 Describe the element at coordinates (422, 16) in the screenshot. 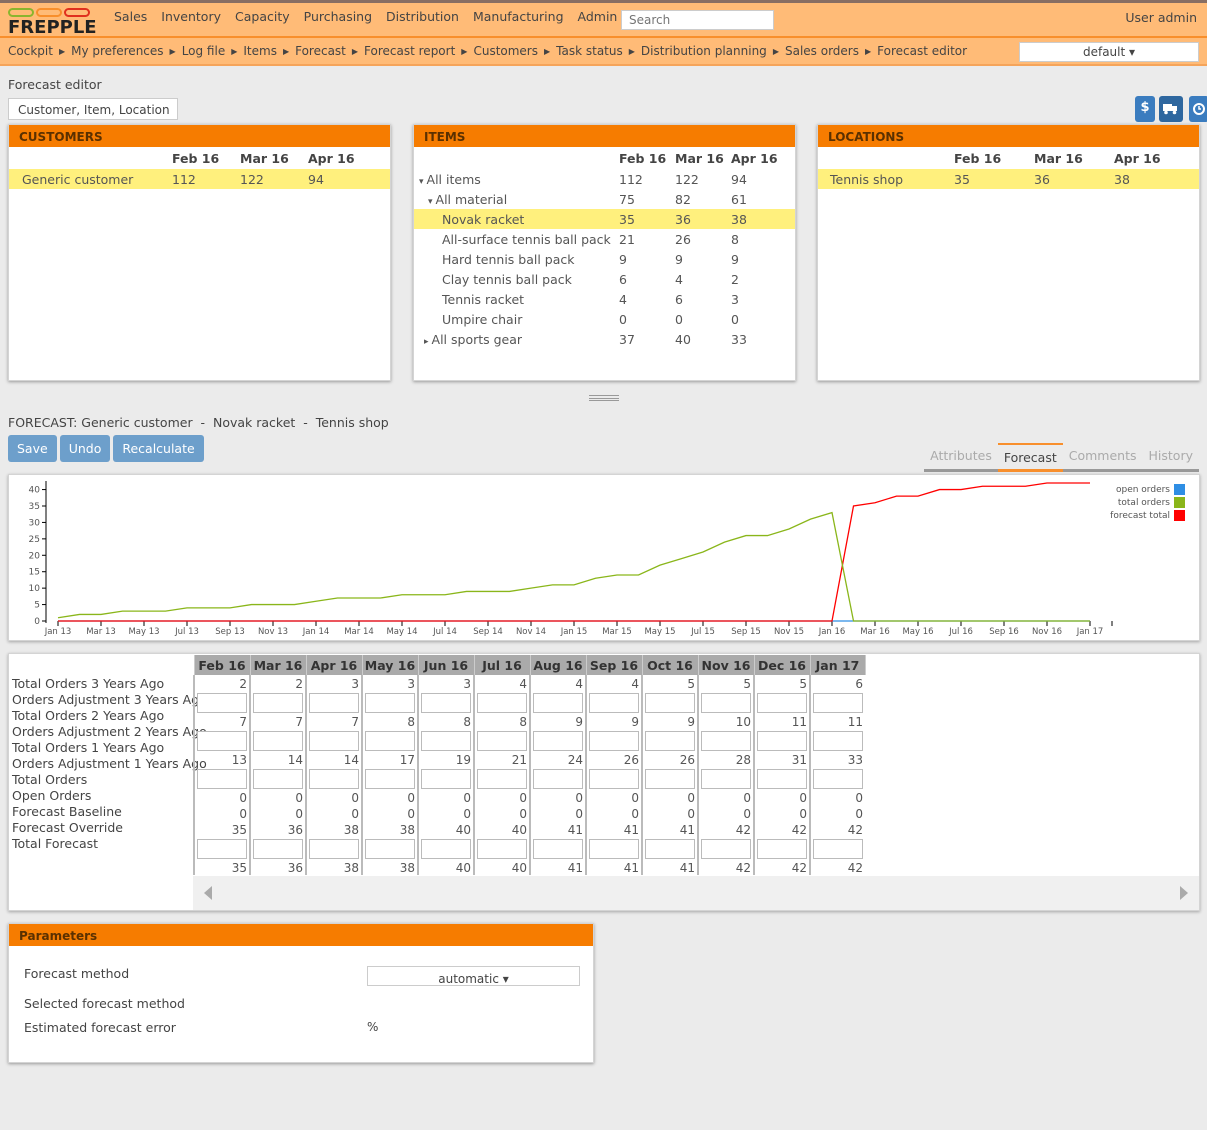

I see `menu-item-distribution: Distribution` at that location.